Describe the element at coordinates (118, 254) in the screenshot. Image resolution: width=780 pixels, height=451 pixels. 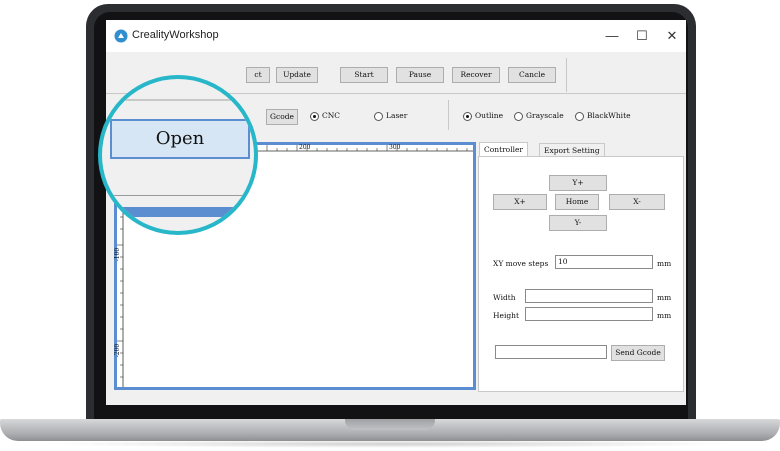
I see `ruler-left-label-100: -100` at that location.